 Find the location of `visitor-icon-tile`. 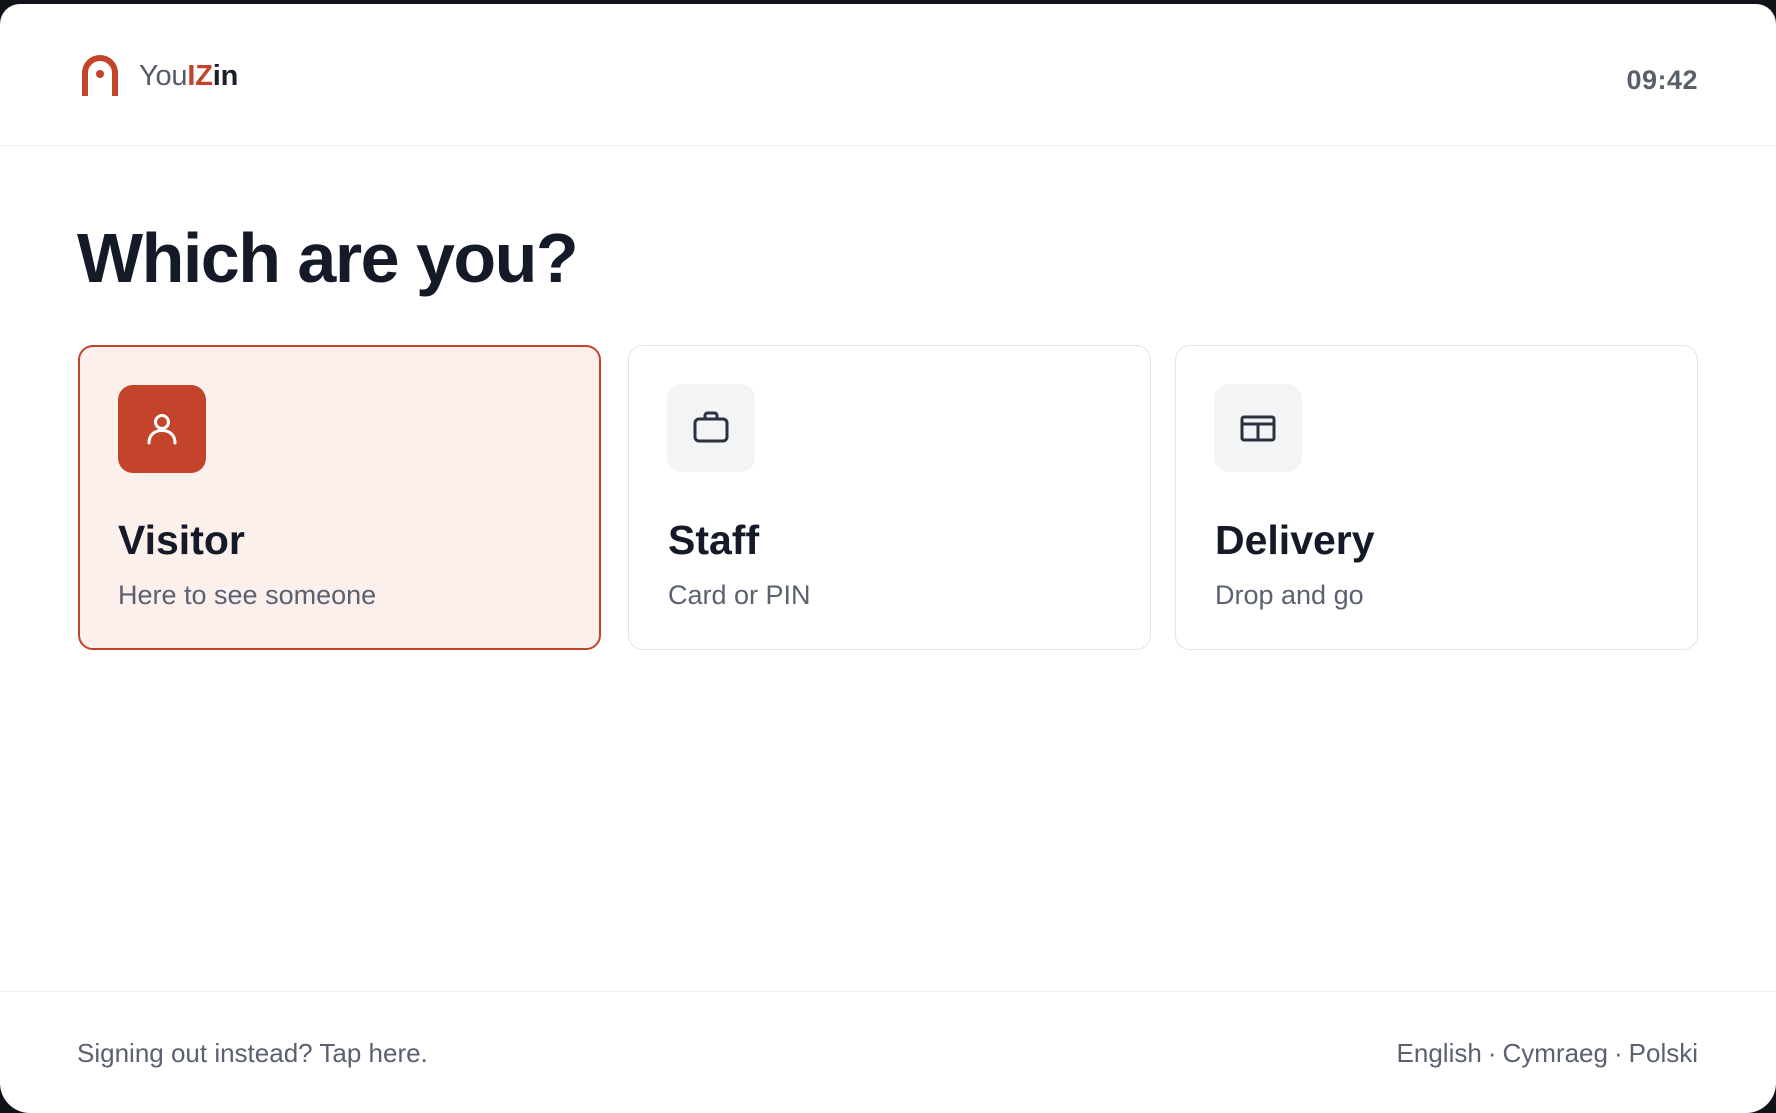

visitor-icon-tile is located at coordinates (162, 429).